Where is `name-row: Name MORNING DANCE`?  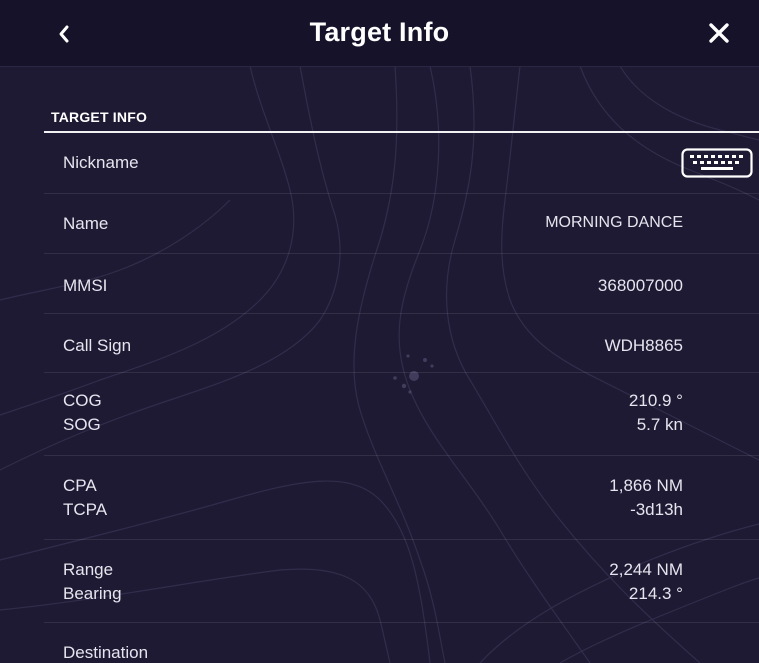
name-row: Name MORNING DANCE is located at coordinates (401, 223).